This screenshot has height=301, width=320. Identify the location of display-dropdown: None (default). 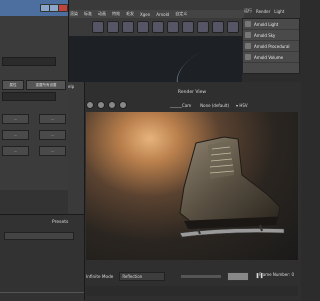
(214, 105).